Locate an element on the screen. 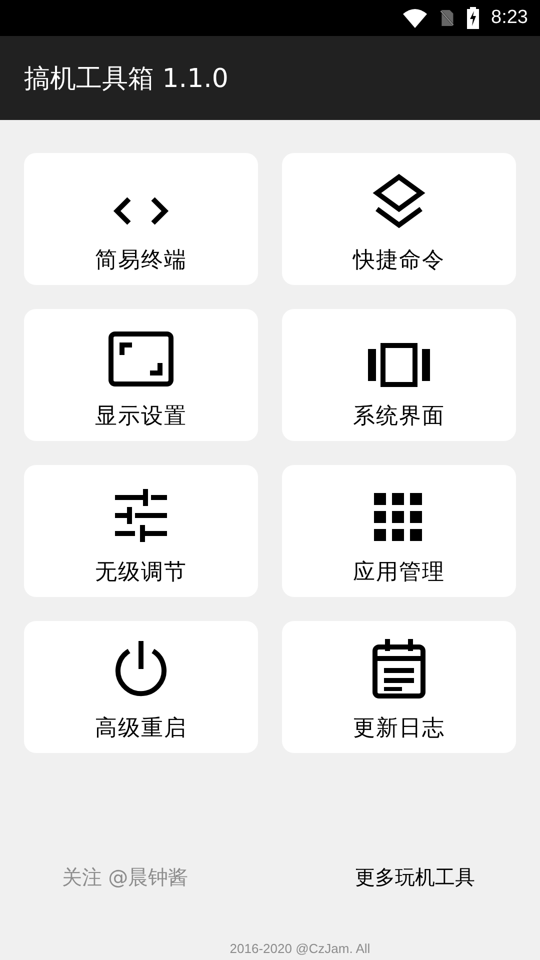 This screenshot has height=960, width=540. layers-icon is located at coordinates (399, 202).